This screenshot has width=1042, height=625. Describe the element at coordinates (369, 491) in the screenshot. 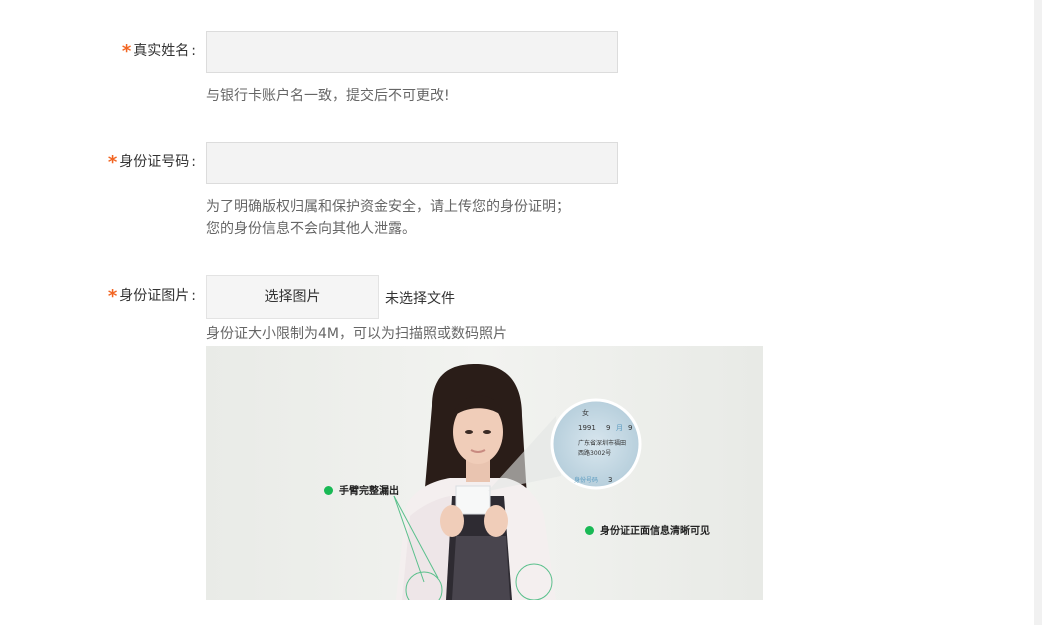

I see `callout-arms-text: 手臂完整漏出` at that location.